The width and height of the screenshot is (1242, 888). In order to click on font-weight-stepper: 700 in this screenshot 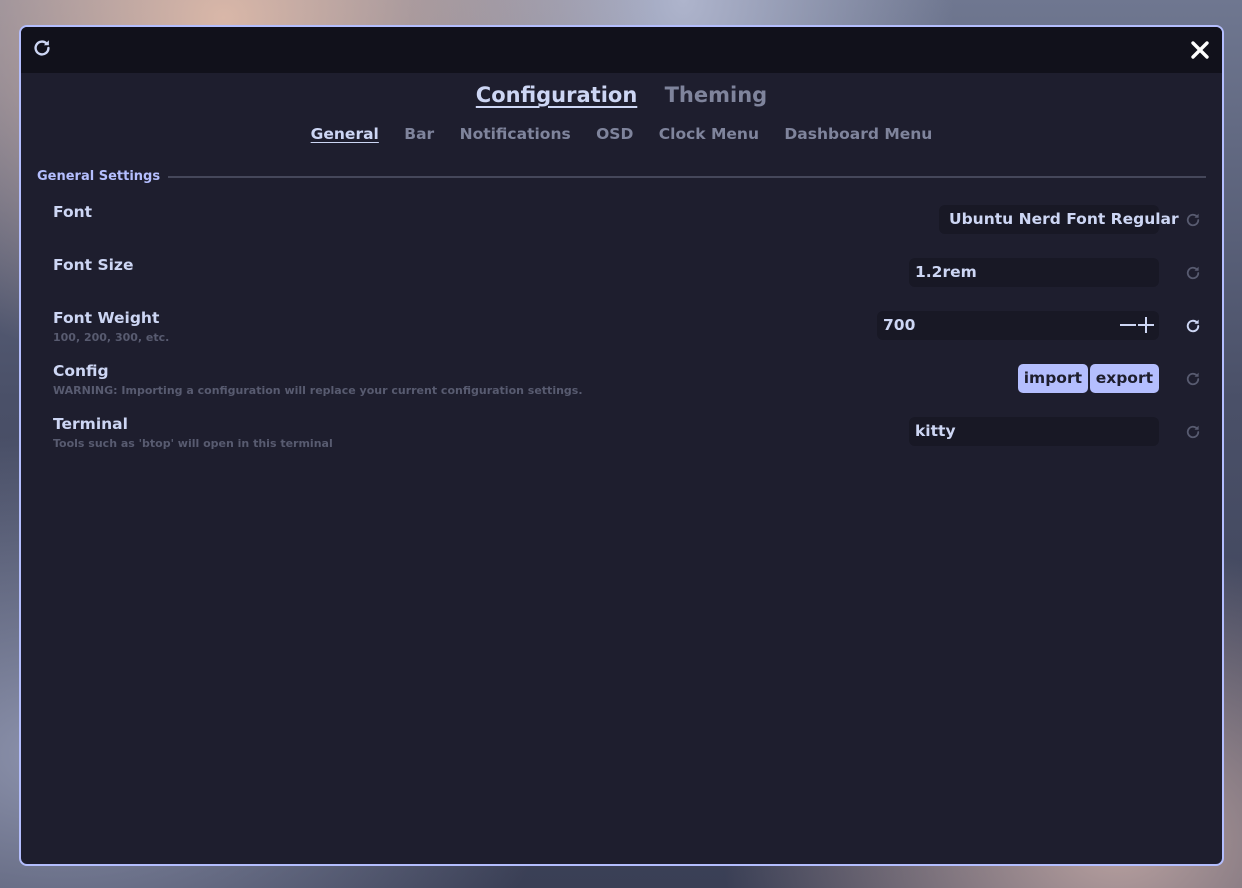, I will do `click(1018, 325)`.